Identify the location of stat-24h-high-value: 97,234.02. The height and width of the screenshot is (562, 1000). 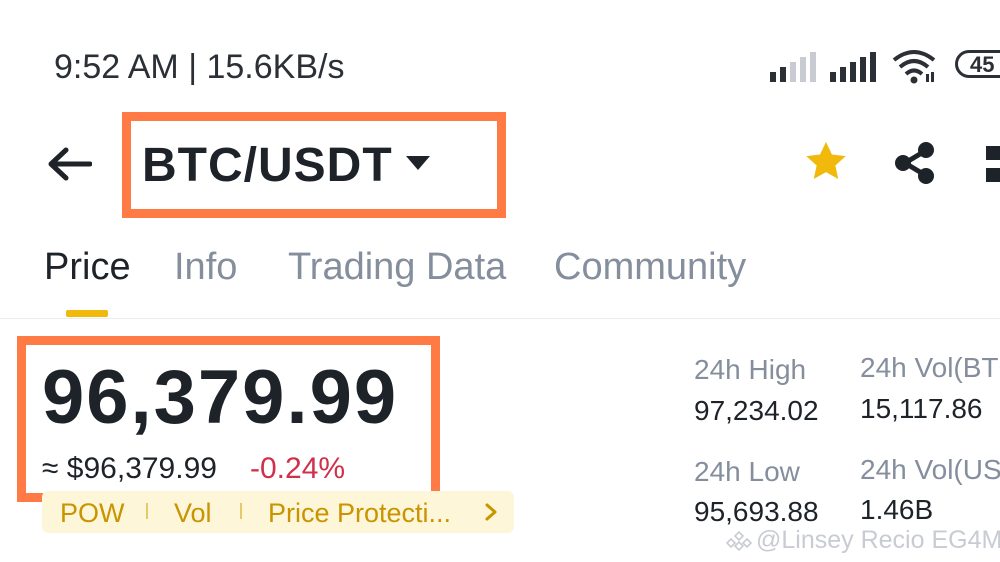
(756, 410).